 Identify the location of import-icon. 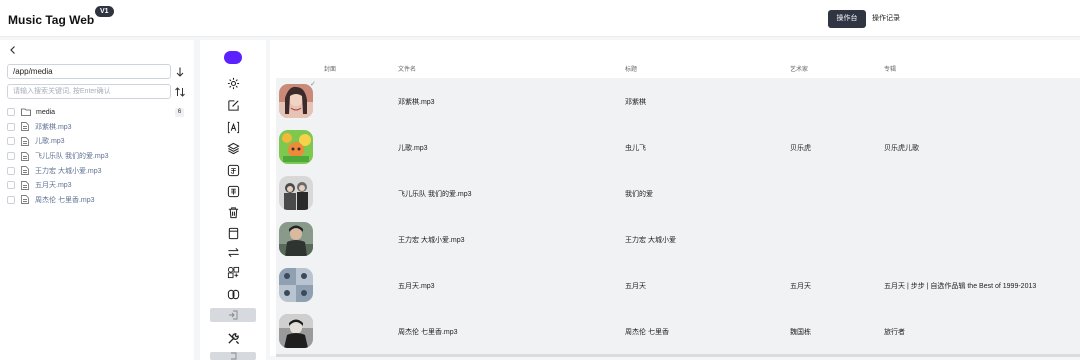
(233, 315).